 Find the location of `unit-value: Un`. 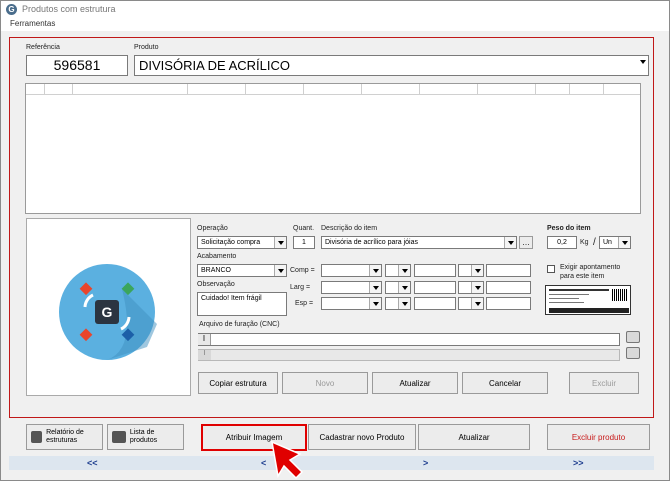

unit-value: Un is located at coordinates (607, 242).